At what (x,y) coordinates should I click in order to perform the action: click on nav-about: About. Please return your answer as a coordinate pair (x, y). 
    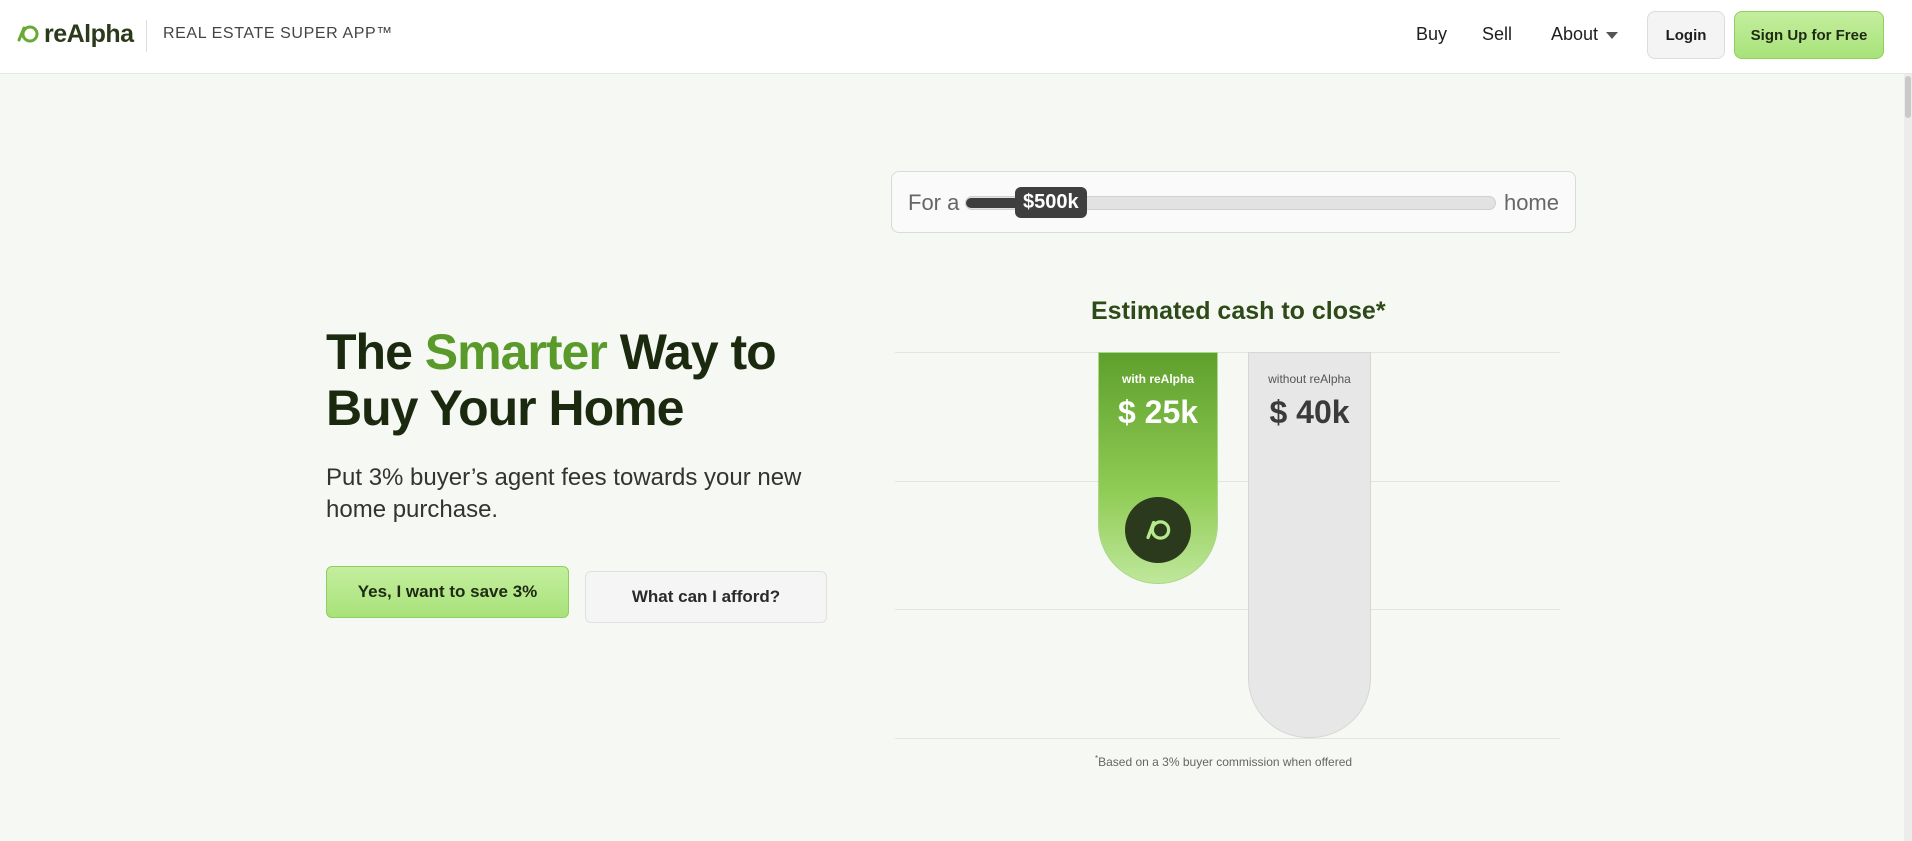
    Looking at the image, I should click on (1585, 34).